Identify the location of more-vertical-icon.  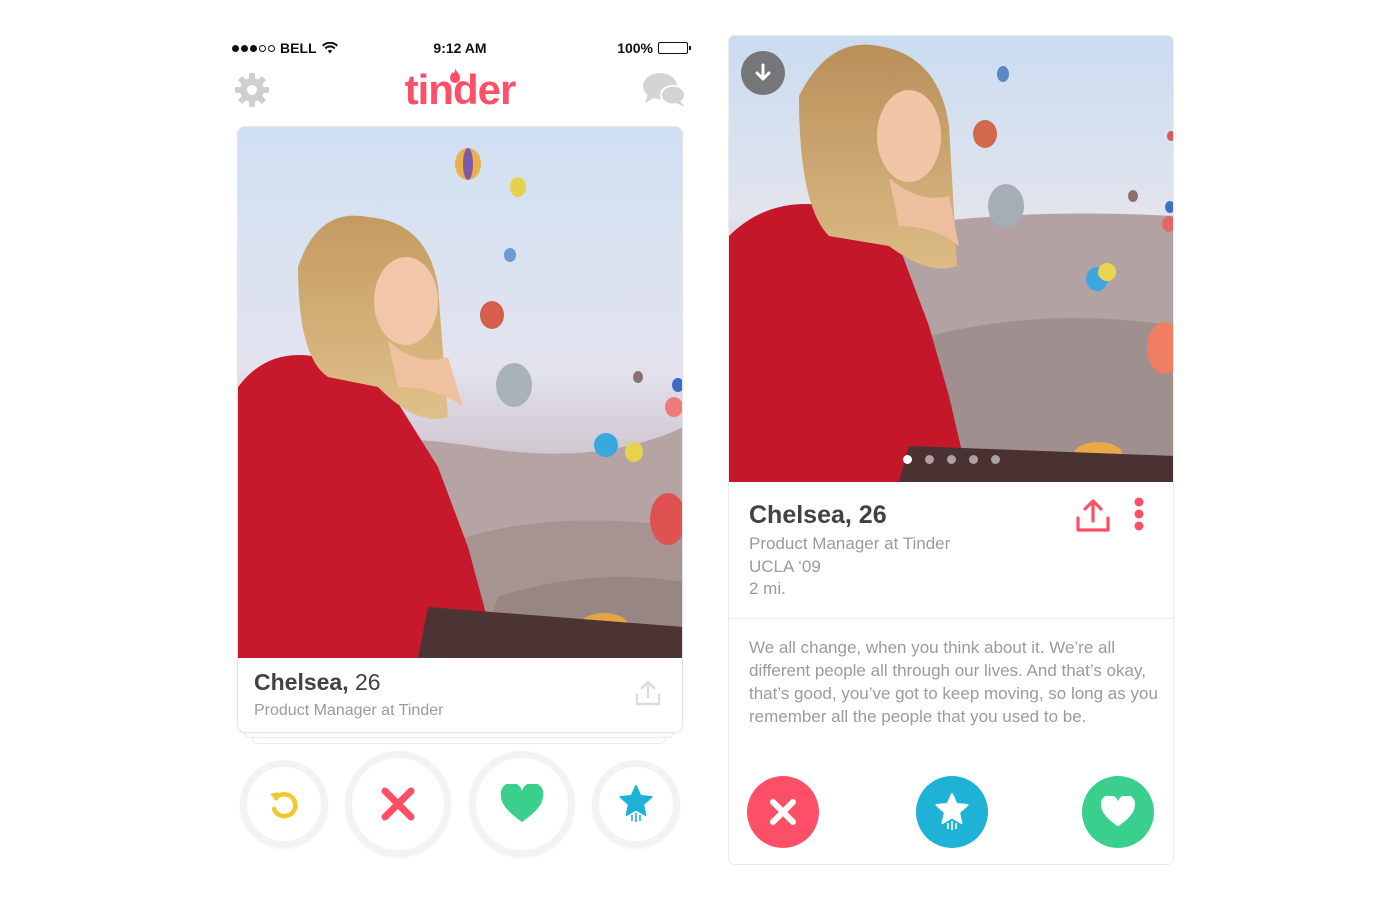
(1139, 516).